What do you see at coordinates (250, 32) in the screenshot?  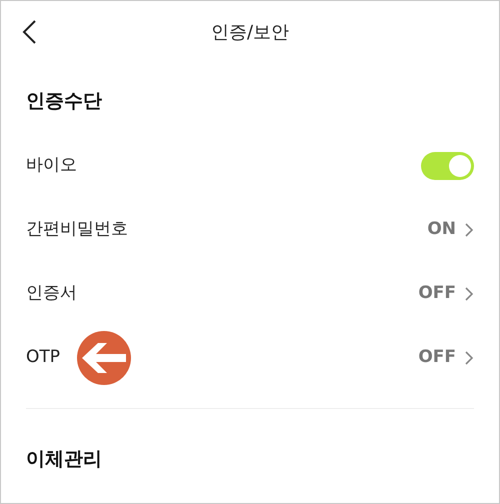 I see `page-title: 인증/보안` at bounding box center [250, 32].